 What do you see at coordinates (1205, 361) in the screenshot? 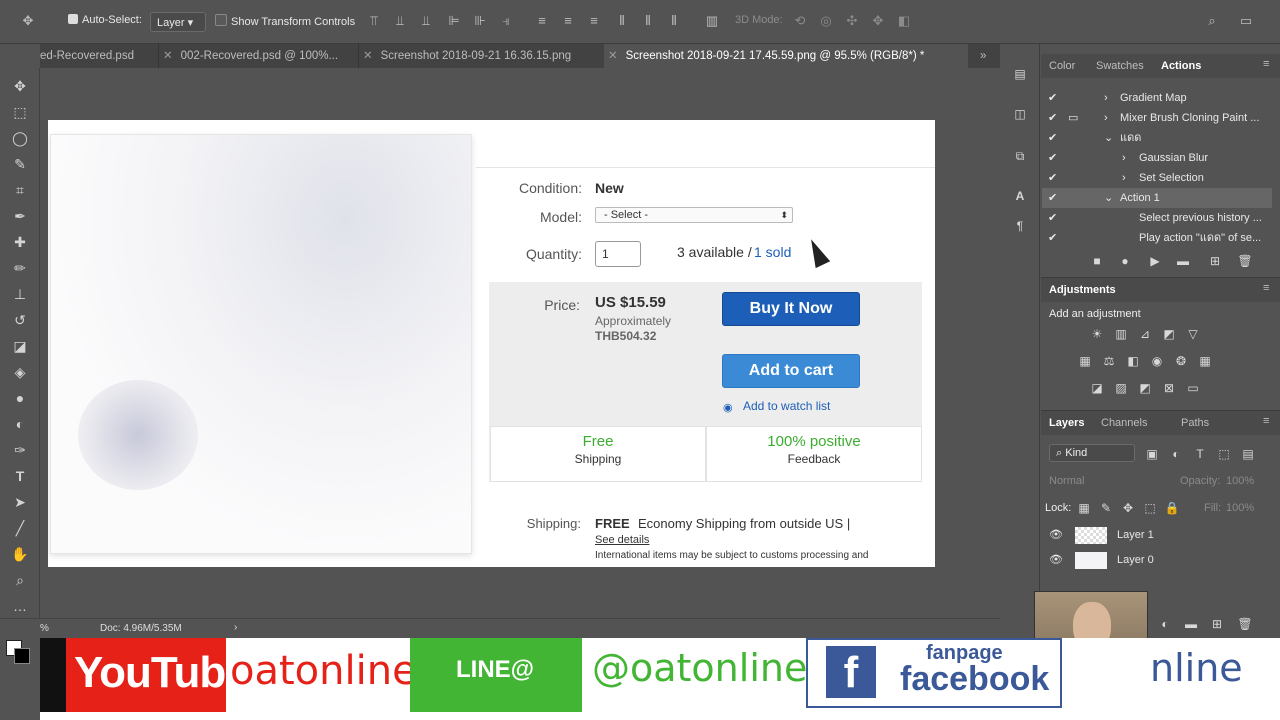
I see `color-lookup-icon: ▦` at bounding box center [1205, 361].